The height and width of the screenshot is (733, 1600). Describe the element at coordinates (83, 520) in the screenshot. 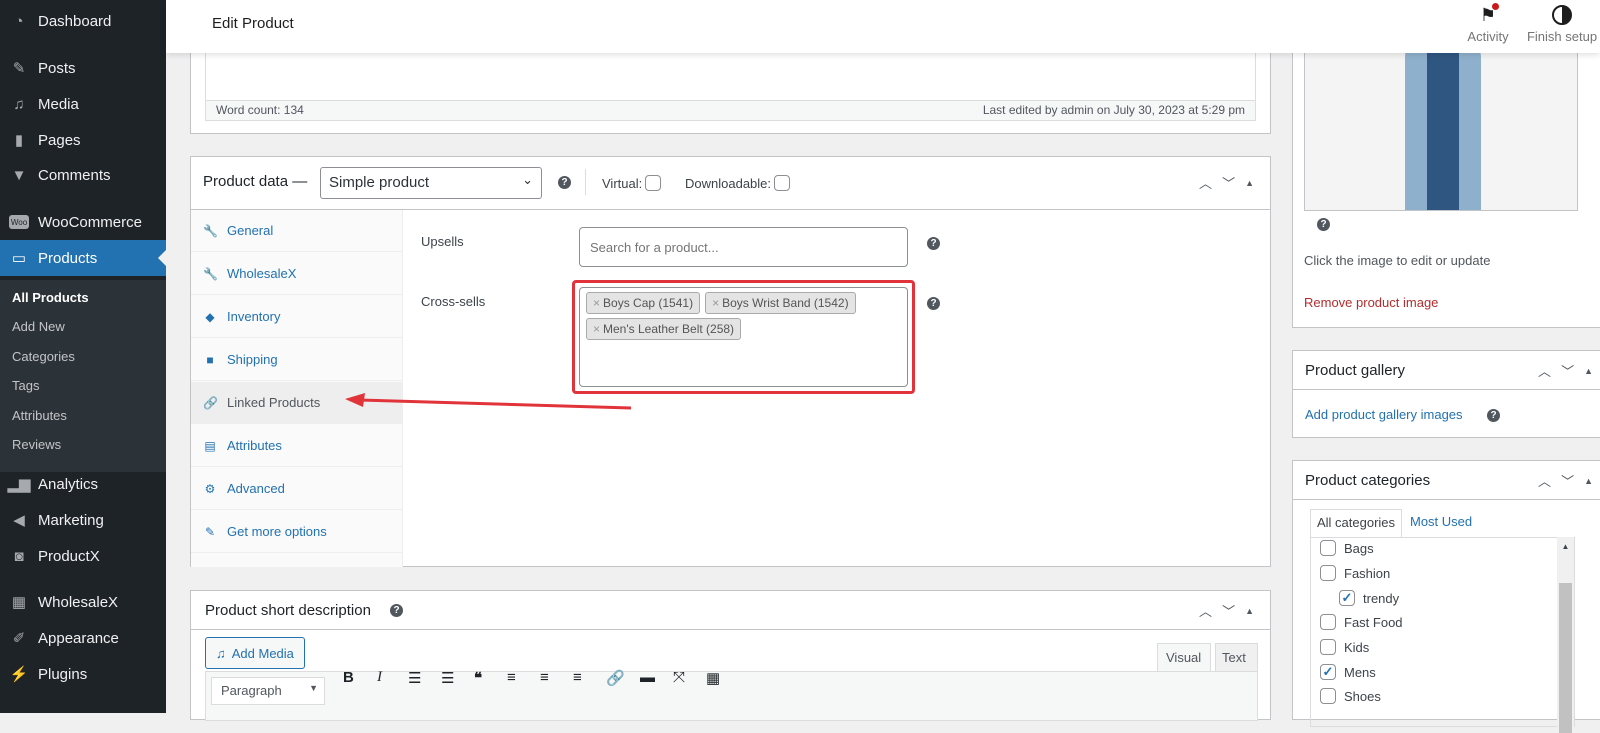

I see `nav-marketing: ◀ Marketing` at that location.